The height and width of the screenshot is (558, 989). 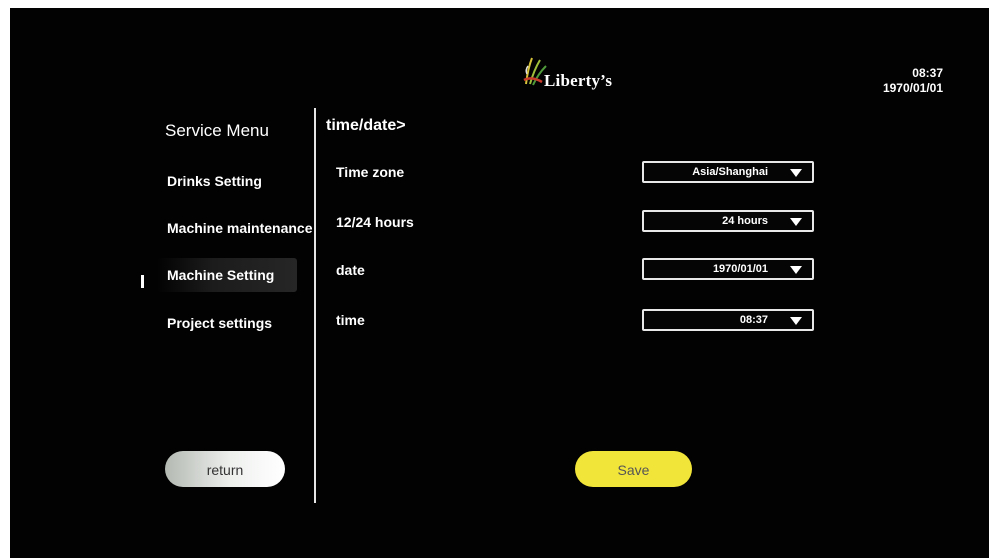 What do you see at coordinates (315, 305) in the screenshot?
I see `vertical-divider` at bounding box center [315, 305].